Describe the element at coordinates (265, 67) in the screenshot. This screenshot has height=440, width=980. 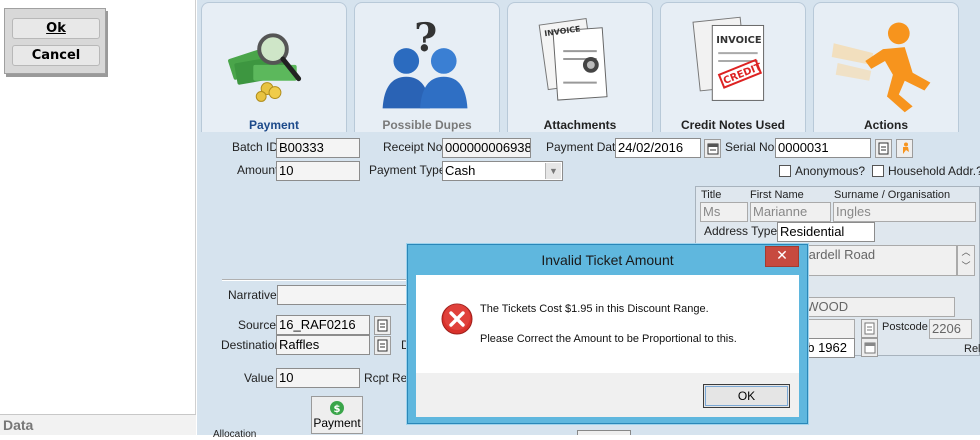
I see `money-magnifier-icon` at that location.